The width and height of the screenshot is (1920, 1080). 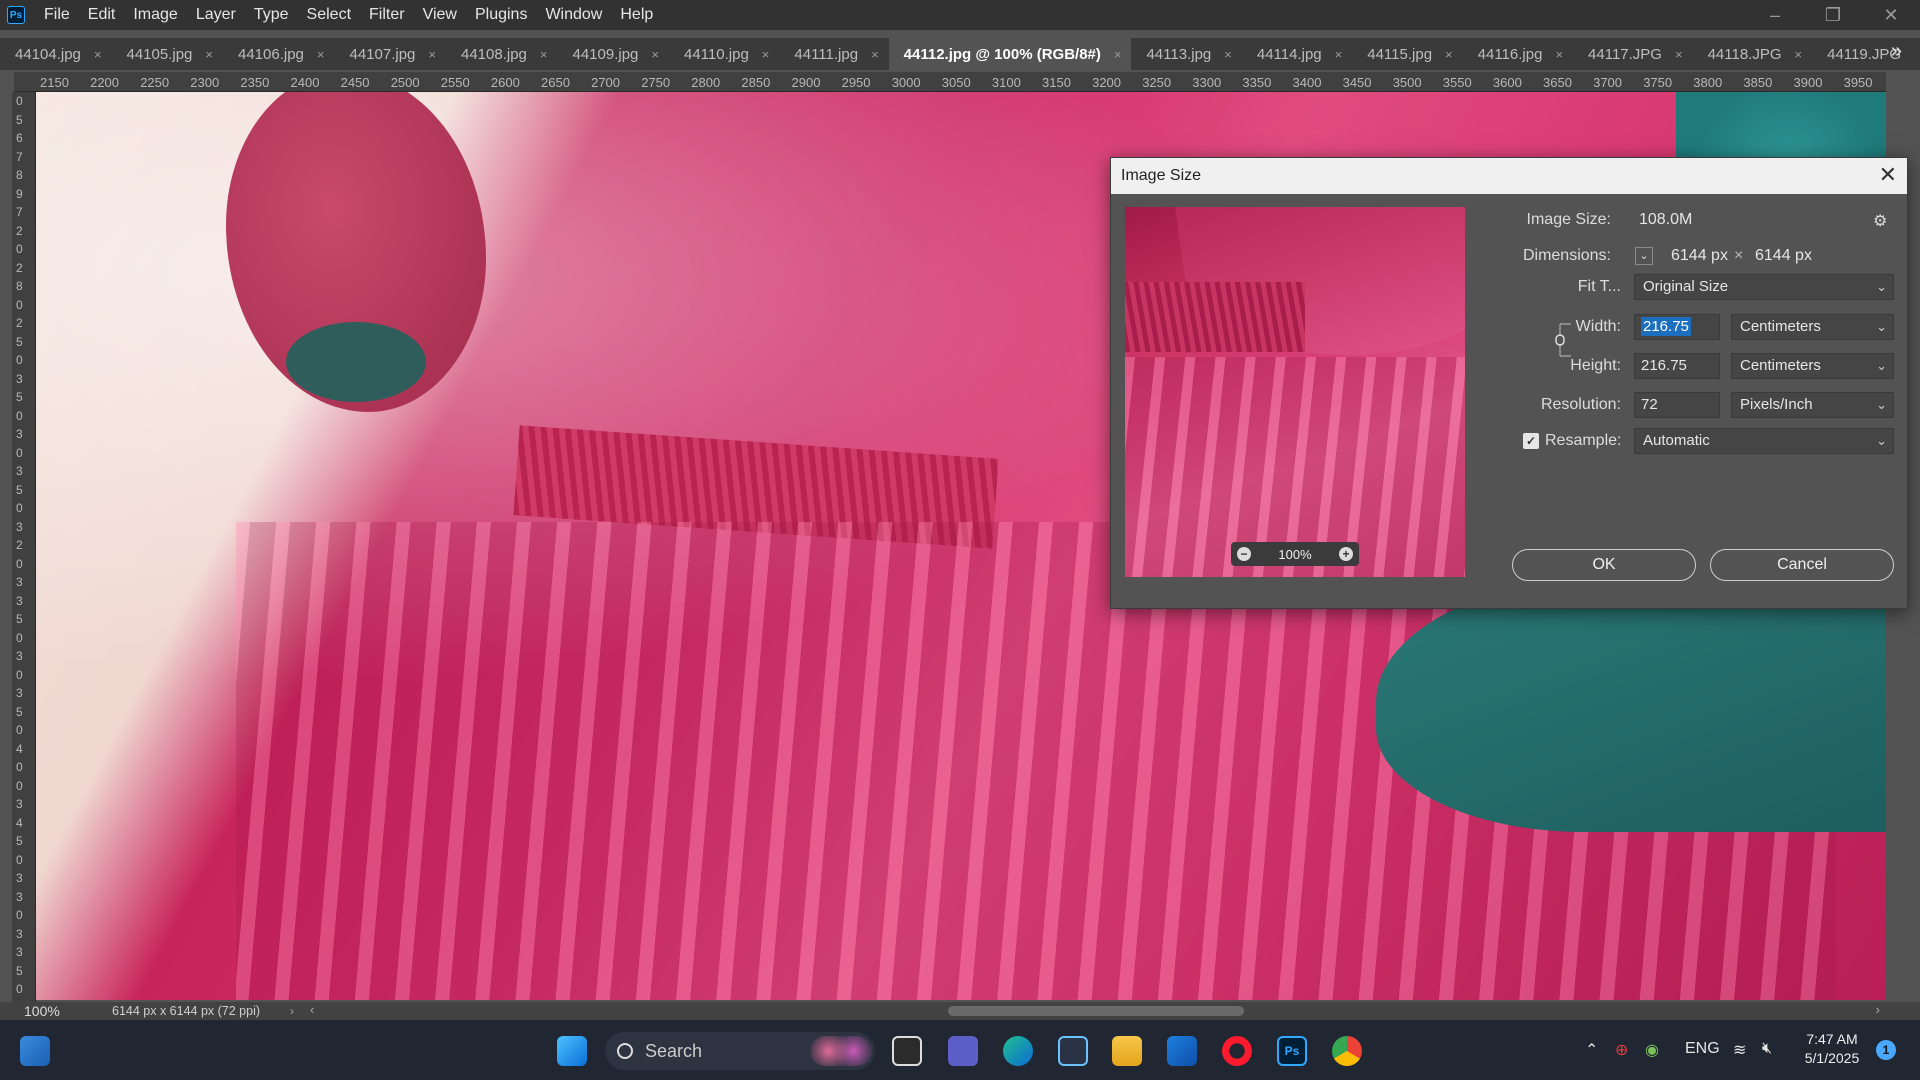 What do you see at coordinates (1812, 405) in the screenshot?
I see `resolution-unit-dropdown: Pixels/Inch ⌄` at bounding box center [1812, 405].